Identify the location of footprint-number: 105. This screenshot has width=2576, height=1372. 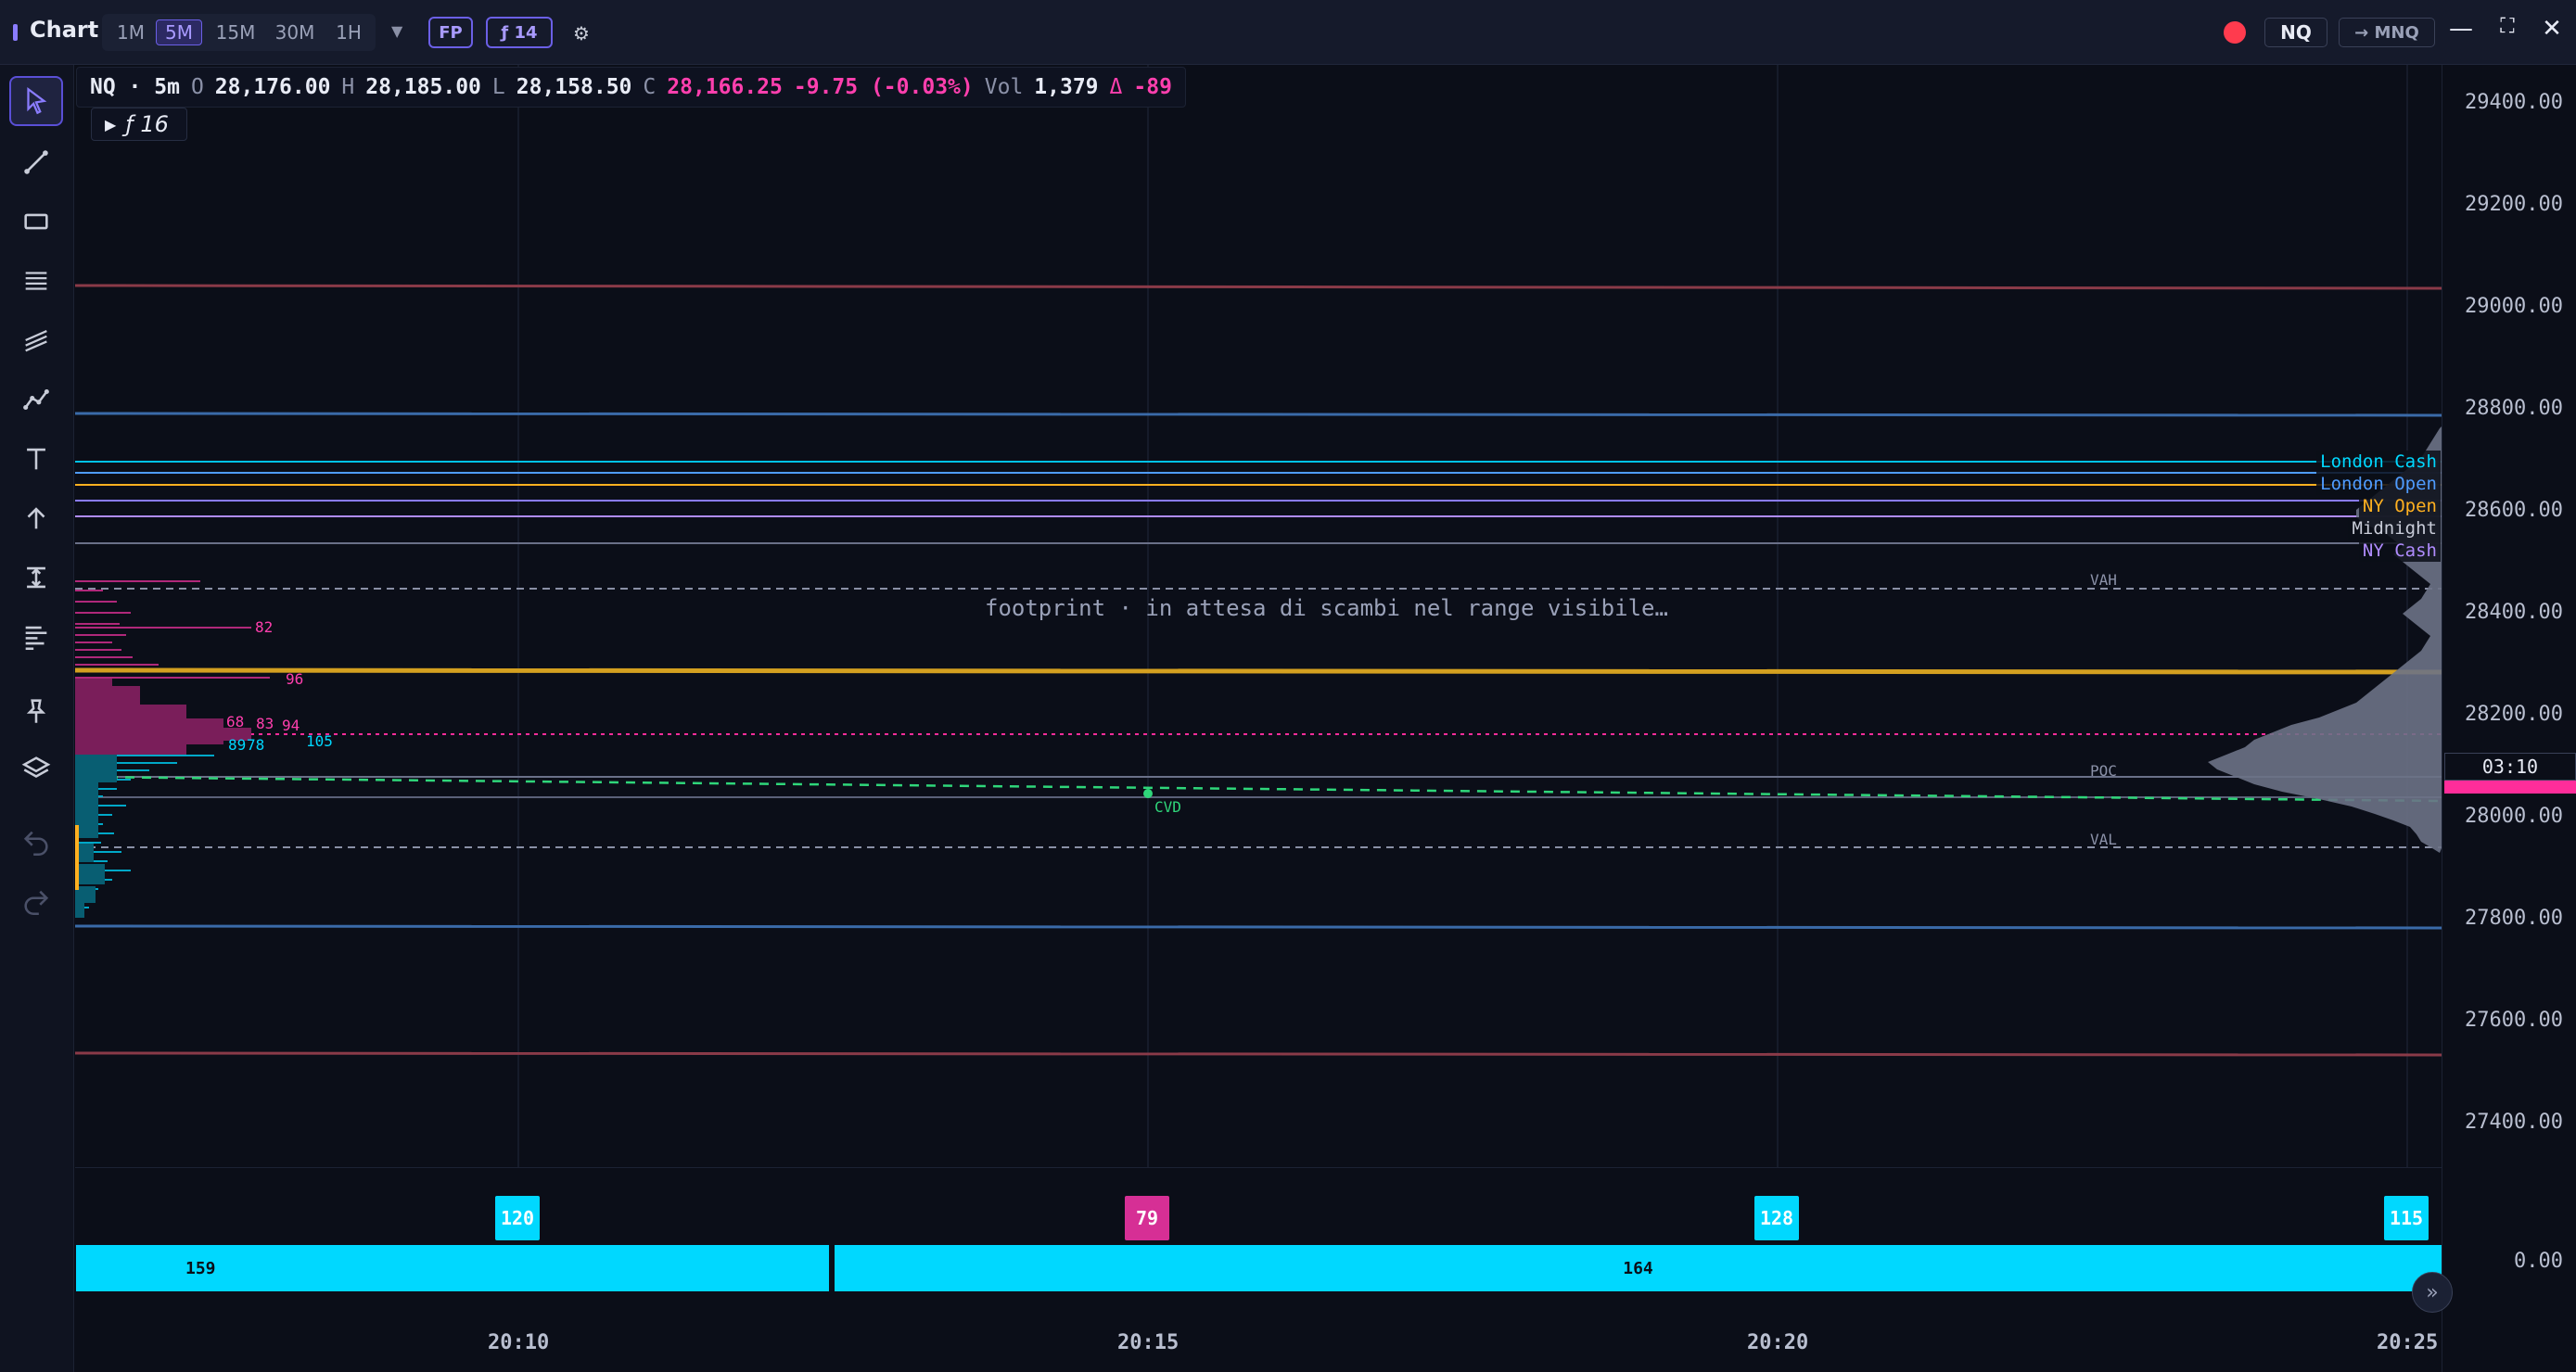
(319, 741).